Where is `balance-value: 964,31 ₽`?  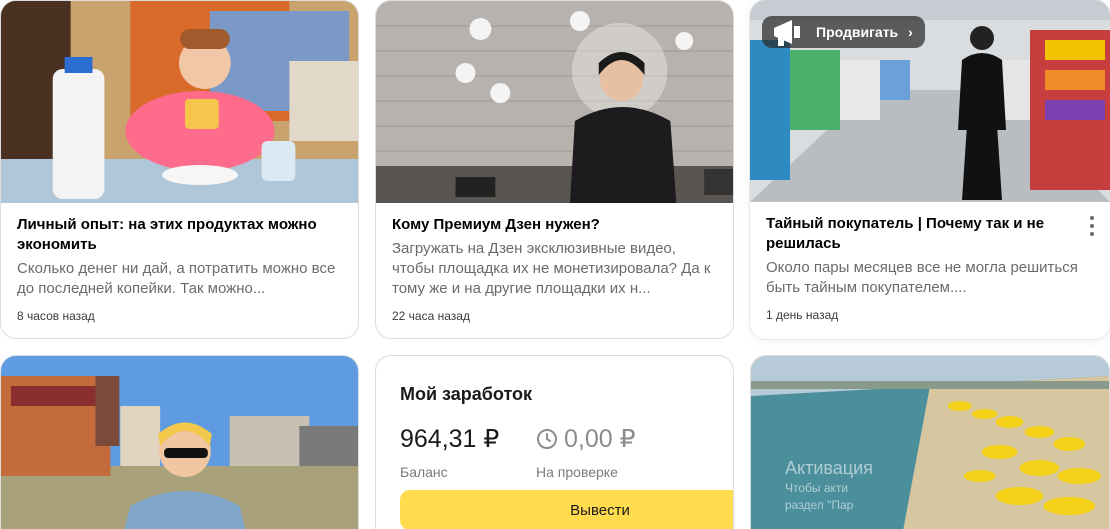 balance-value: 964,31 ₽ is located at coordinates (450, 439).